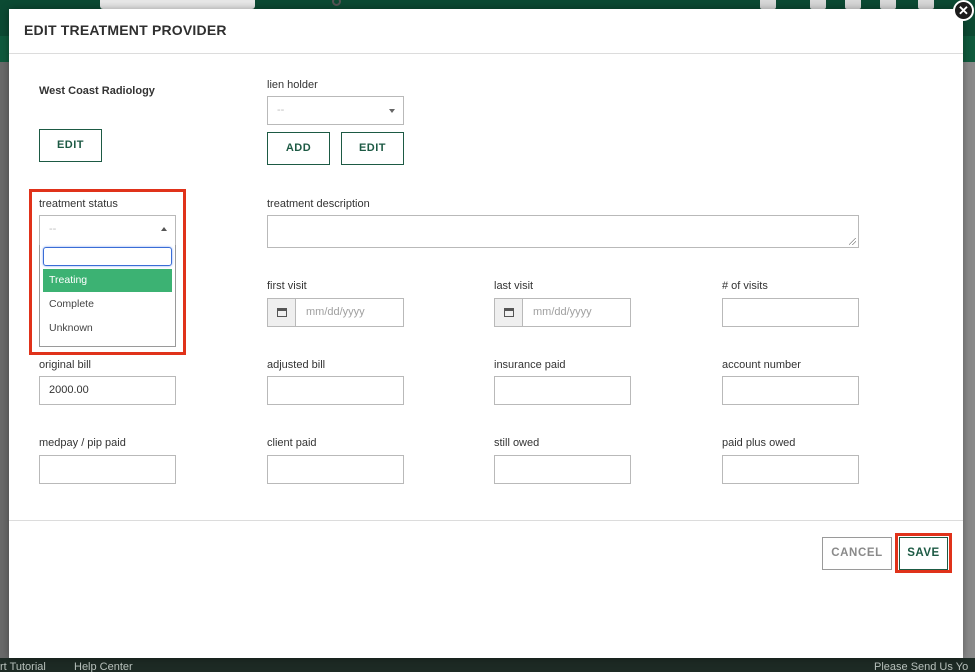 The height and width of the screenshot is (672, 975). What do you see at coordinates (759, 443) in the screenshot?
I see `paid-plus-owed-label: paid plus owed` at bounding box center [759, 443].